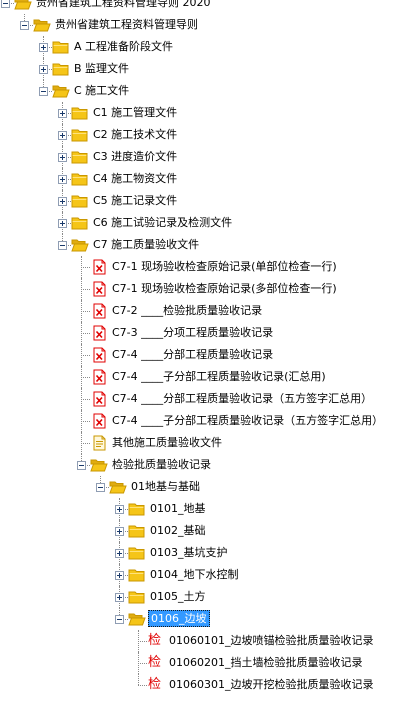 The image size is (418, 703). I want to click on tree-node-label: C7-3 ____分项工程质量验收记录, so click(192, 332).